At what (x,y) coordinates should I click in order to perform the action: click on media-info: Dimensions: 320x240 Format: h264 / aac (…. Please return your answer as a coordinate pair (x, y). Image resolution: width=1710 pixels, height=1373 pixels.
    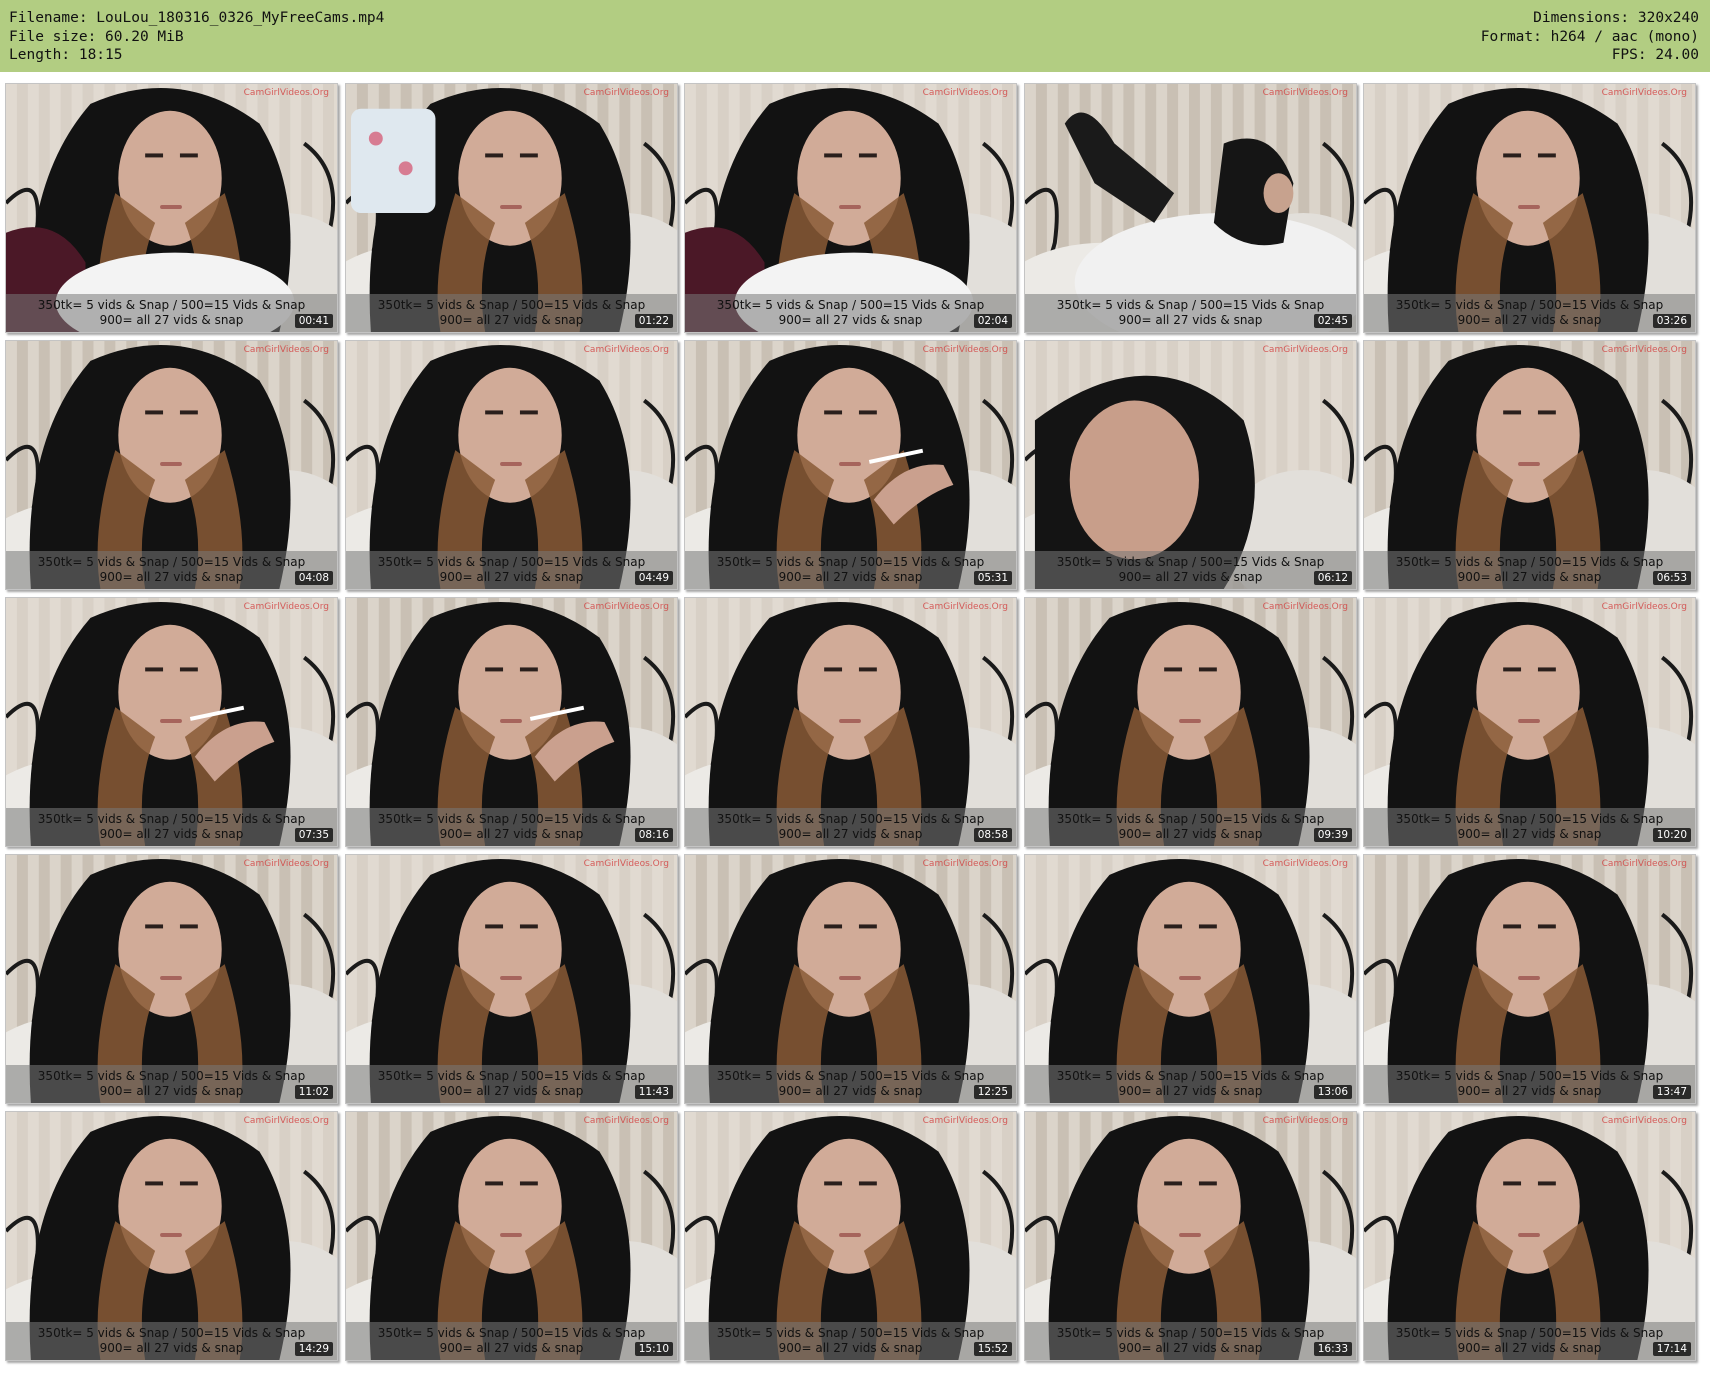
    Looking at the image, I should click on (1590, 37).